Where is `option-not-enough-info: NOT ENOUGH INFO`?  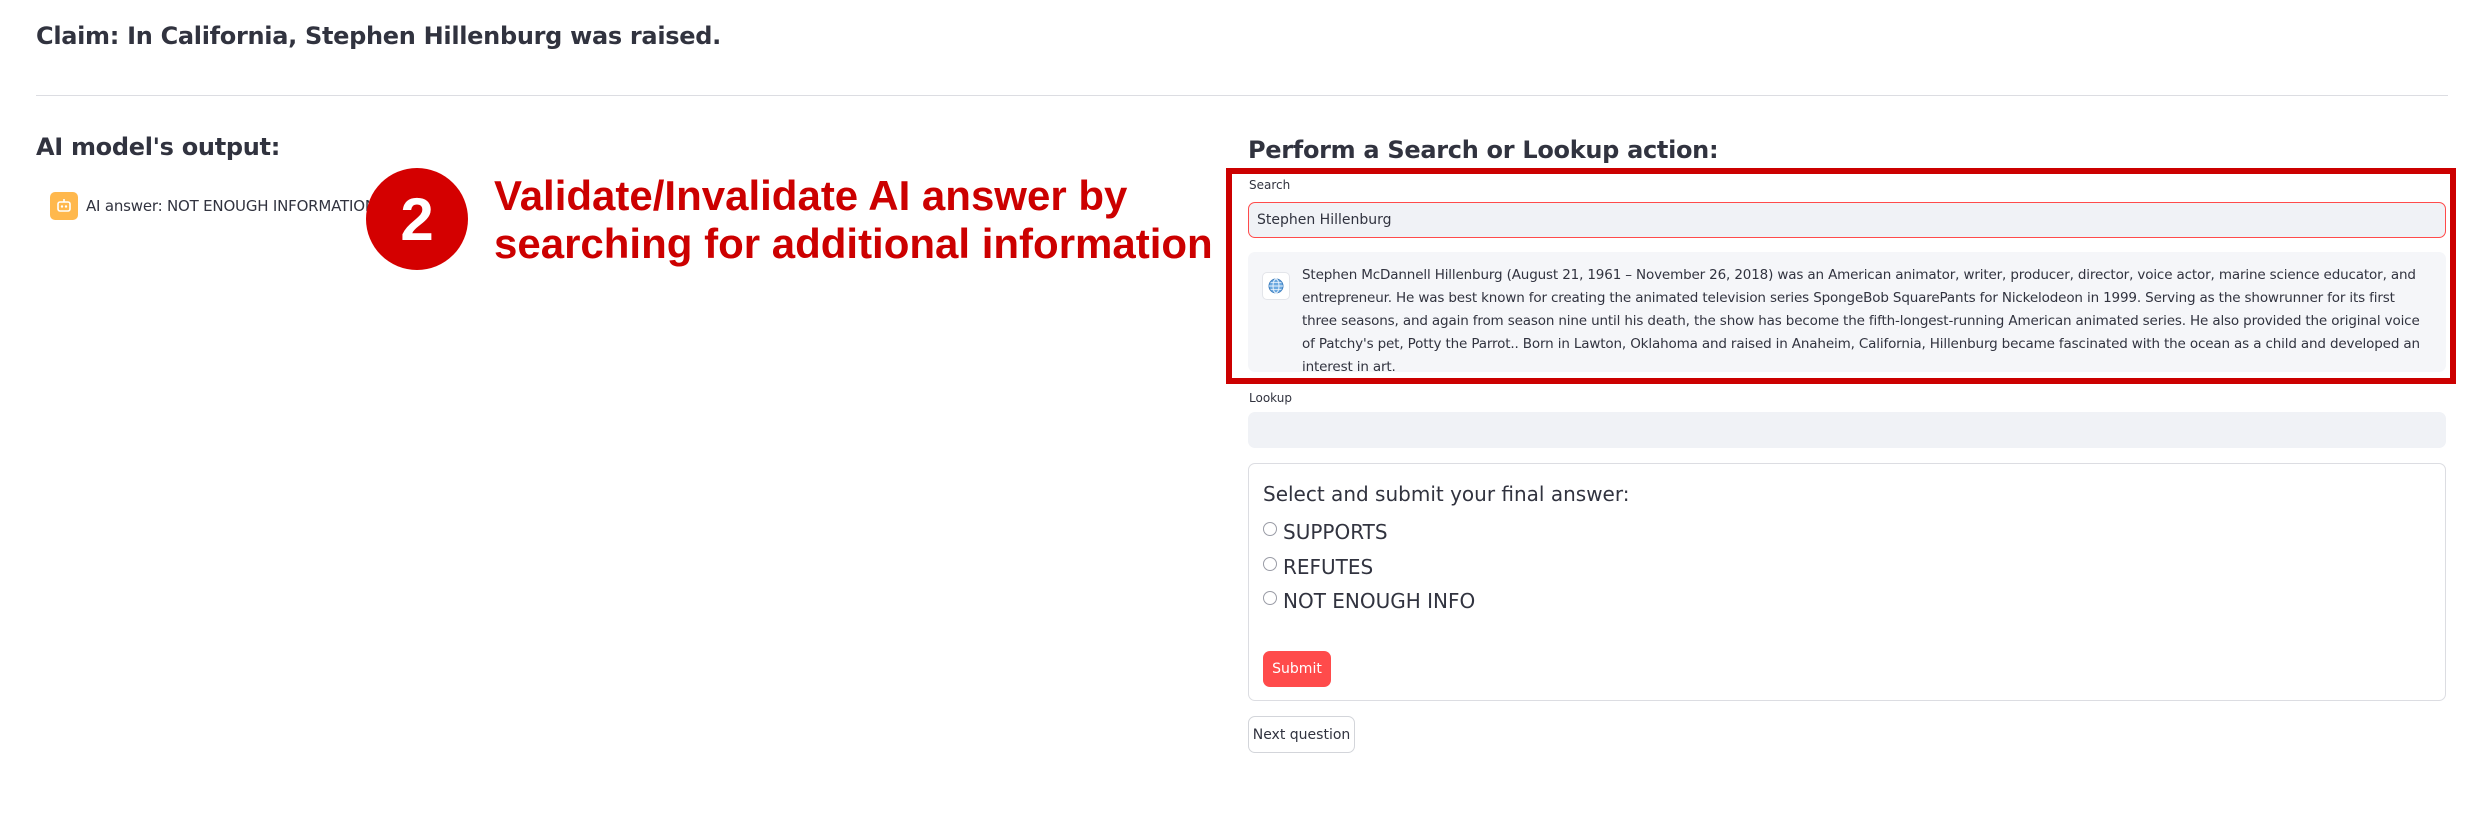
option-not-enough-info: NOT ENOUGH INFO is located at coordinates (1369, 601).